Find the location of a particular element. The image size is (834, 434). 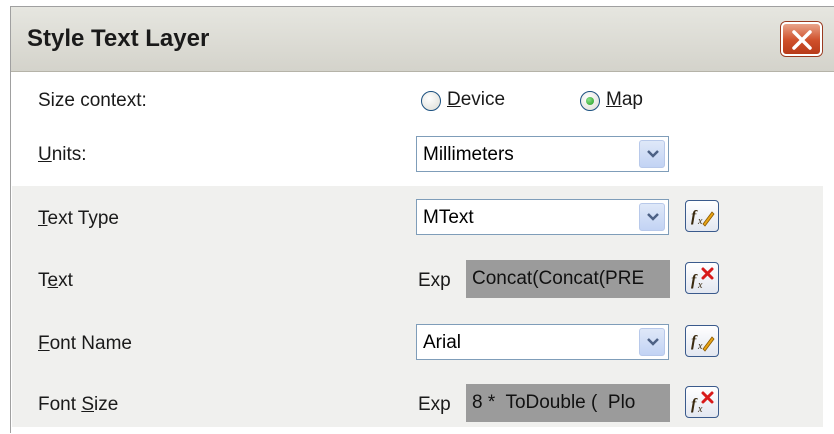

units-value: Millimeters is located at coordinates (468, 154).